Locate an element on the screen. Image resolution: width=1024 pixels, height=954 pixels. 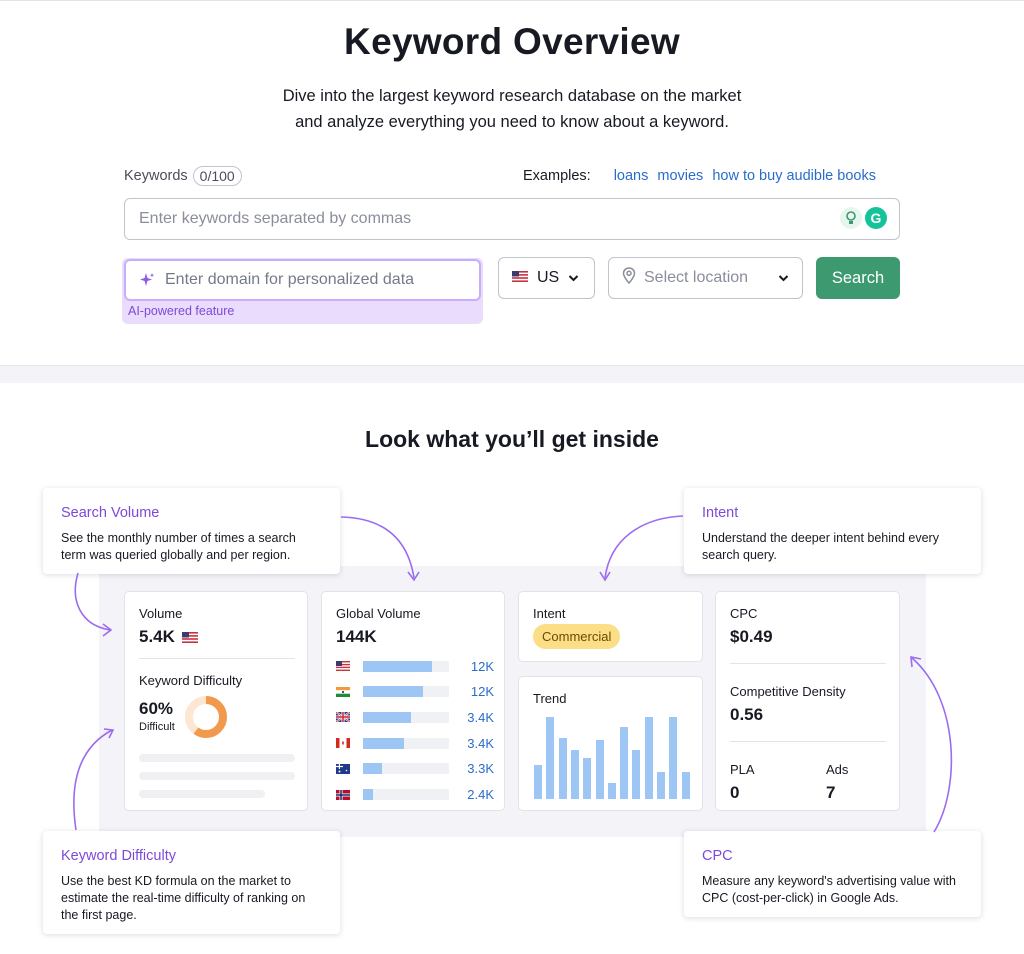
pla-label: PLA is located at coordinates (742, 769).